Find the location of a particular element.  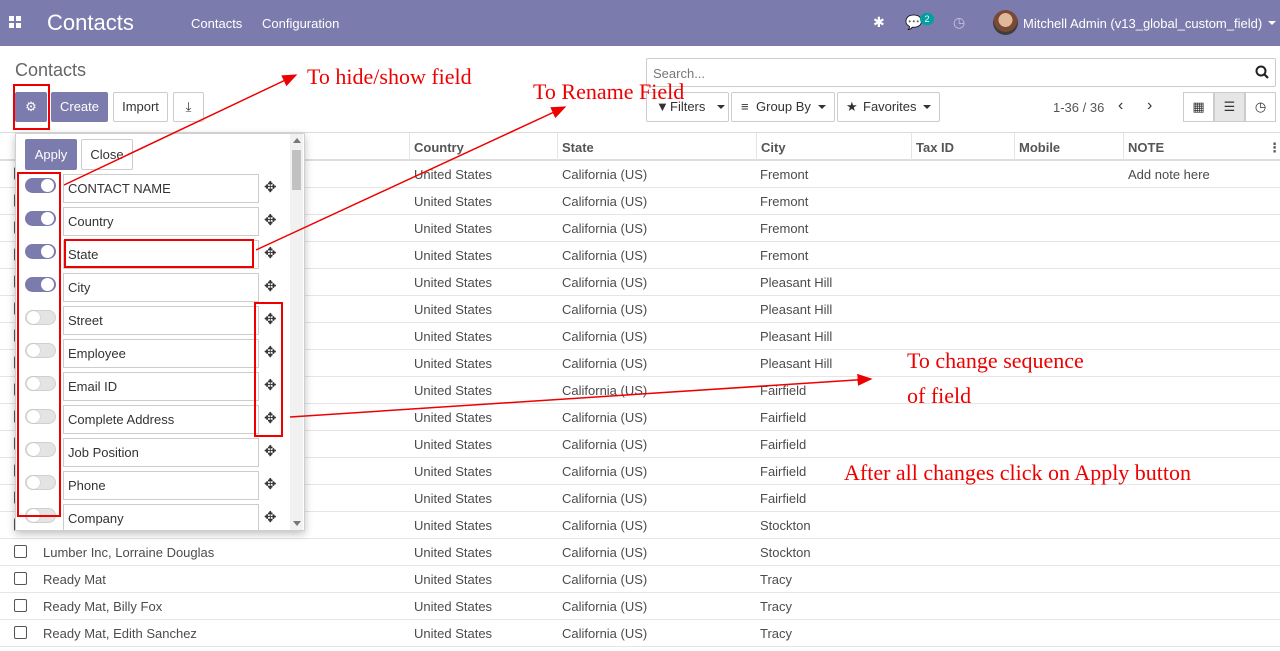

field-label-input: Country is located at coordinates (161, 221).